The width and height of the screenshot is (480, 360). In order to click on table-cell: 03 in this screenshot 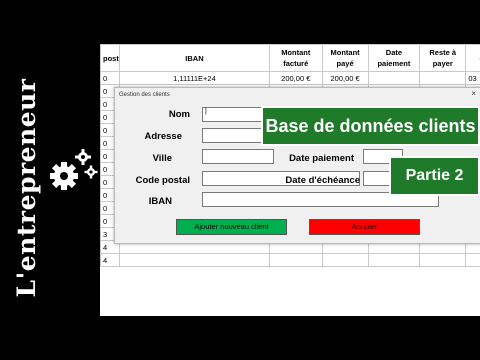, I will do `click(472, 78)`.